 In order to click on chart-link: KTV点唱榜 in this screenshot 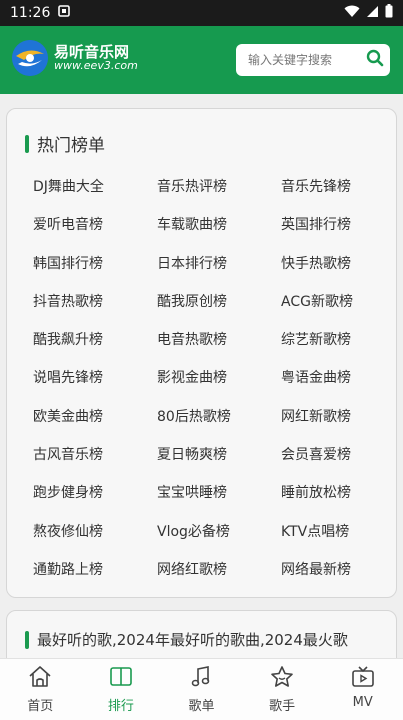, I will do `click(332, 540)`.